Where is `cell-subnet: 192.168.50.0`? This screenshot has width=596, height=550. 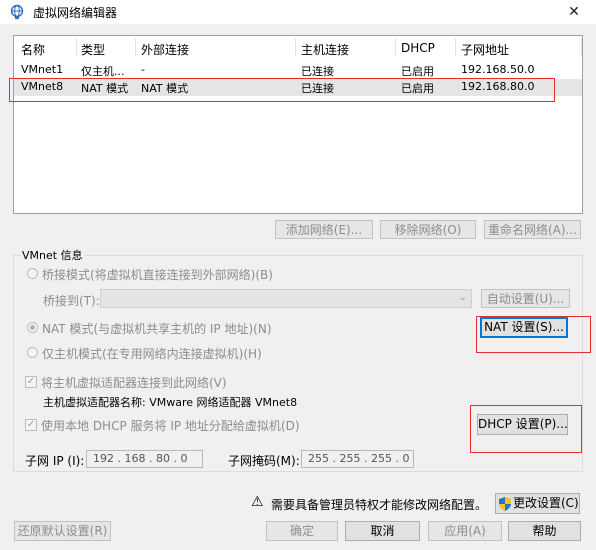
cell-subnet: 192.168.50.0 is located at coordinates (498, 69).